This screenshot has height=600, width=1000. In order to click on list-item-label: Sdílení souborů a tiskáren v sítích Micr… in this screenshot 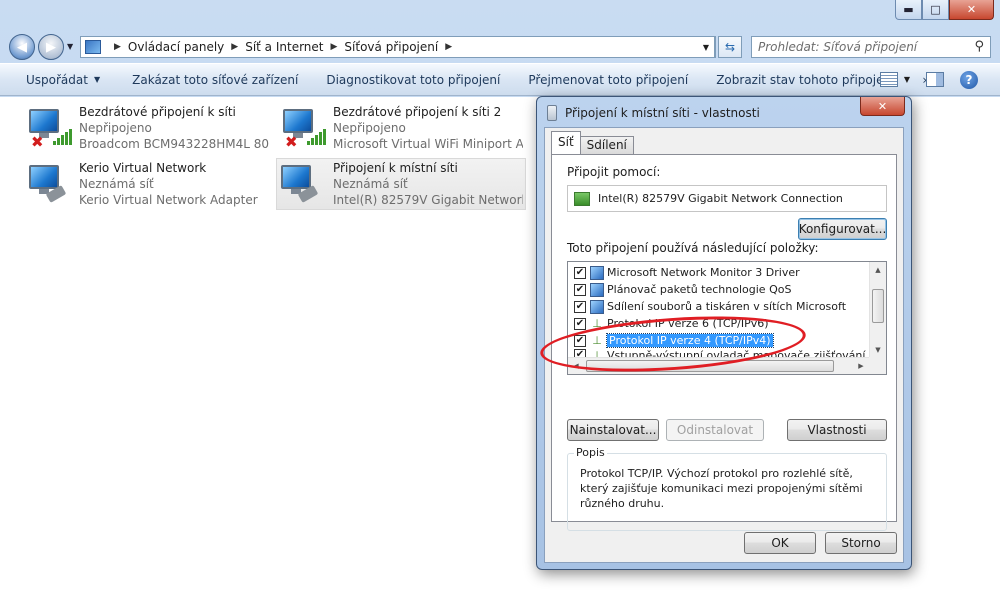, I will do `click(727, 306)`.